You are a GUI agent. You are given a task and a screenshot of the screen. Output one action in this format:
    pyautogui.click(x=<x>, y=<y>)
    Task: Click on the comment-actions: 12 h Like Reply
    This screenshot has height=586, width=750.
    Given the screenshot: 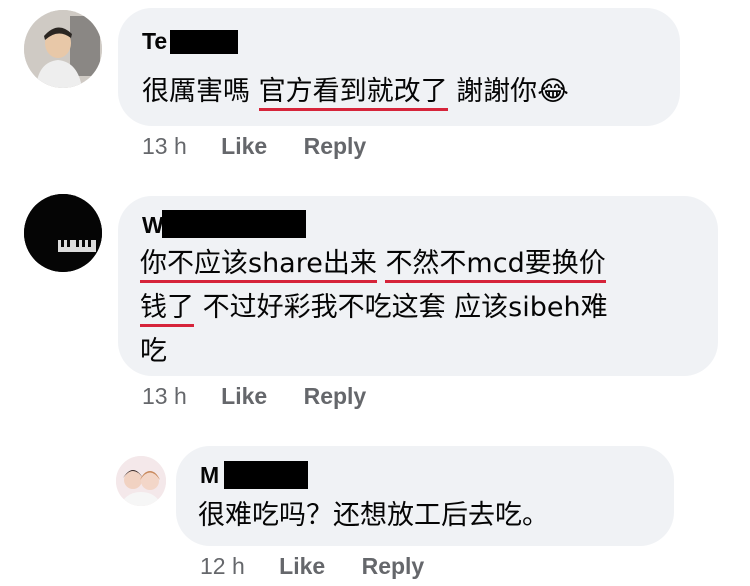 What is the action you would take?
    pyautogui.click(x=312, y=566)
    